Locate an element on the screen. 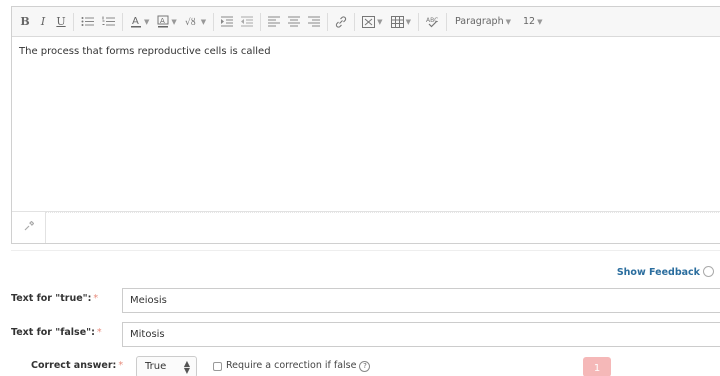  feedback-toggle-icon is located at coordinates (708, 271).